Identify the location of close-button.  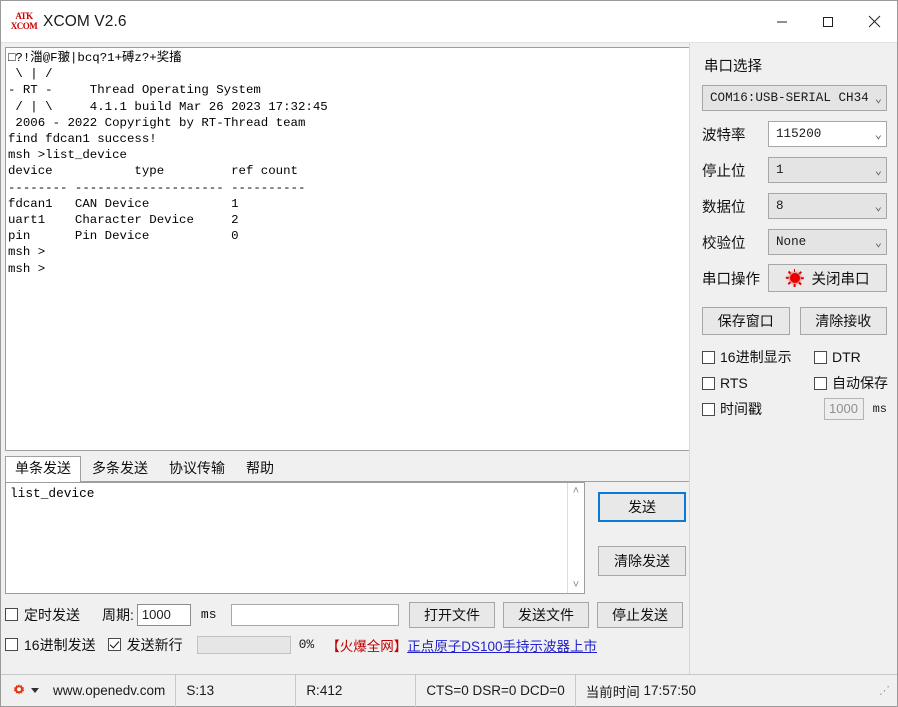
(874, 22).